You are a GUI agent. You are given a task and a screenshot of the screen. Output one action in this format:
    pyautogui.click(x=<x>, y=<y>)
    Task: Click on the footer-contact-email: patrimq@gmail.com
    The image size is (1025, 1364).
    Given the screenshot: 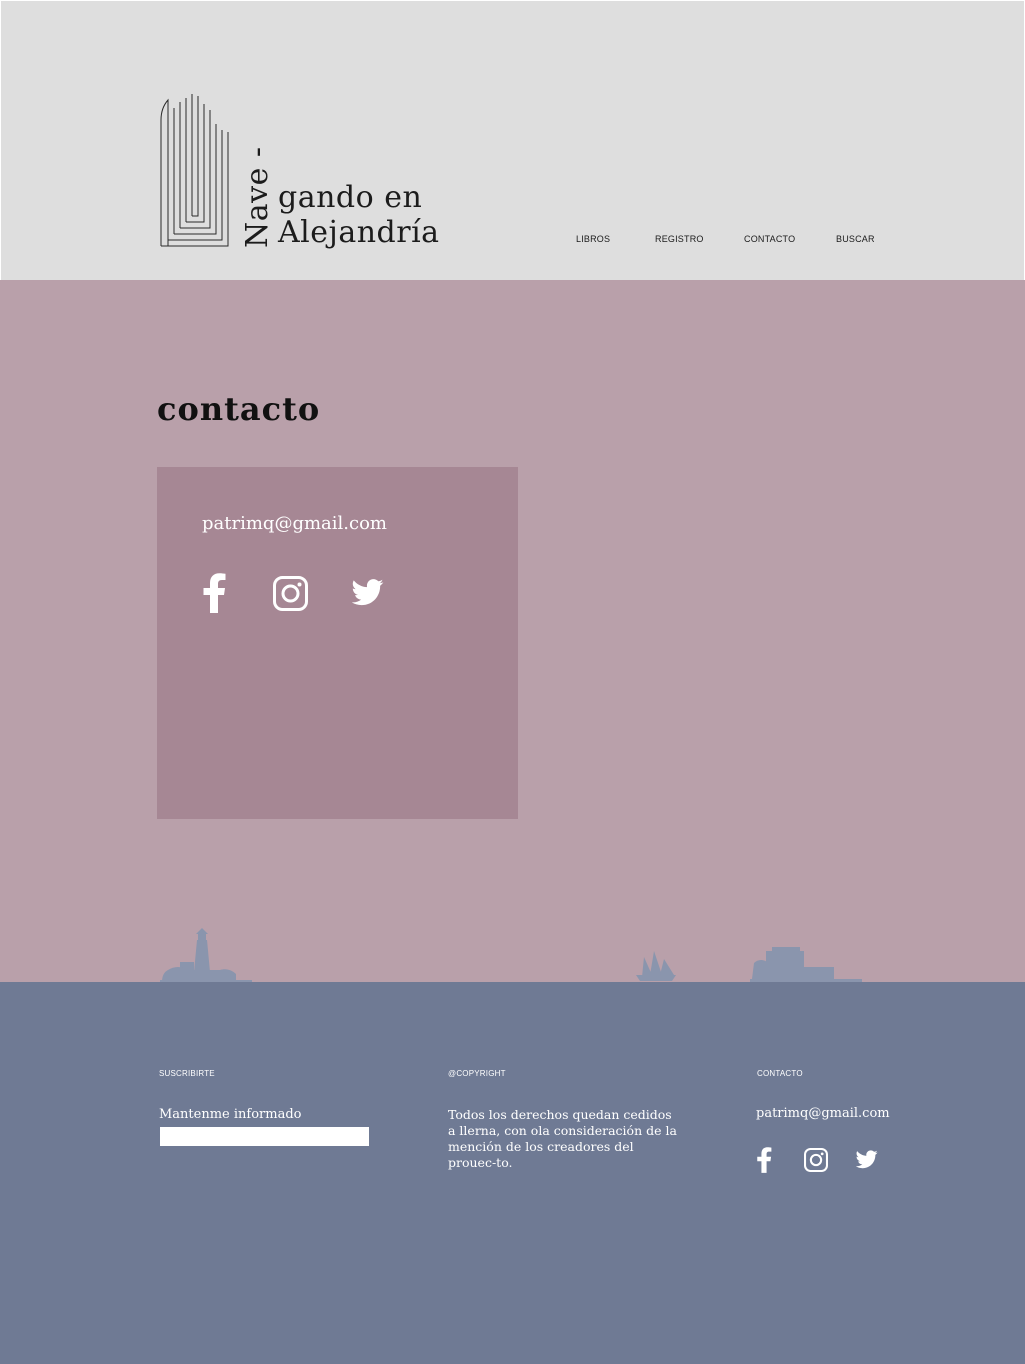 What is the action you would take?
    pyautogui.click(x=823, y=1113)
    